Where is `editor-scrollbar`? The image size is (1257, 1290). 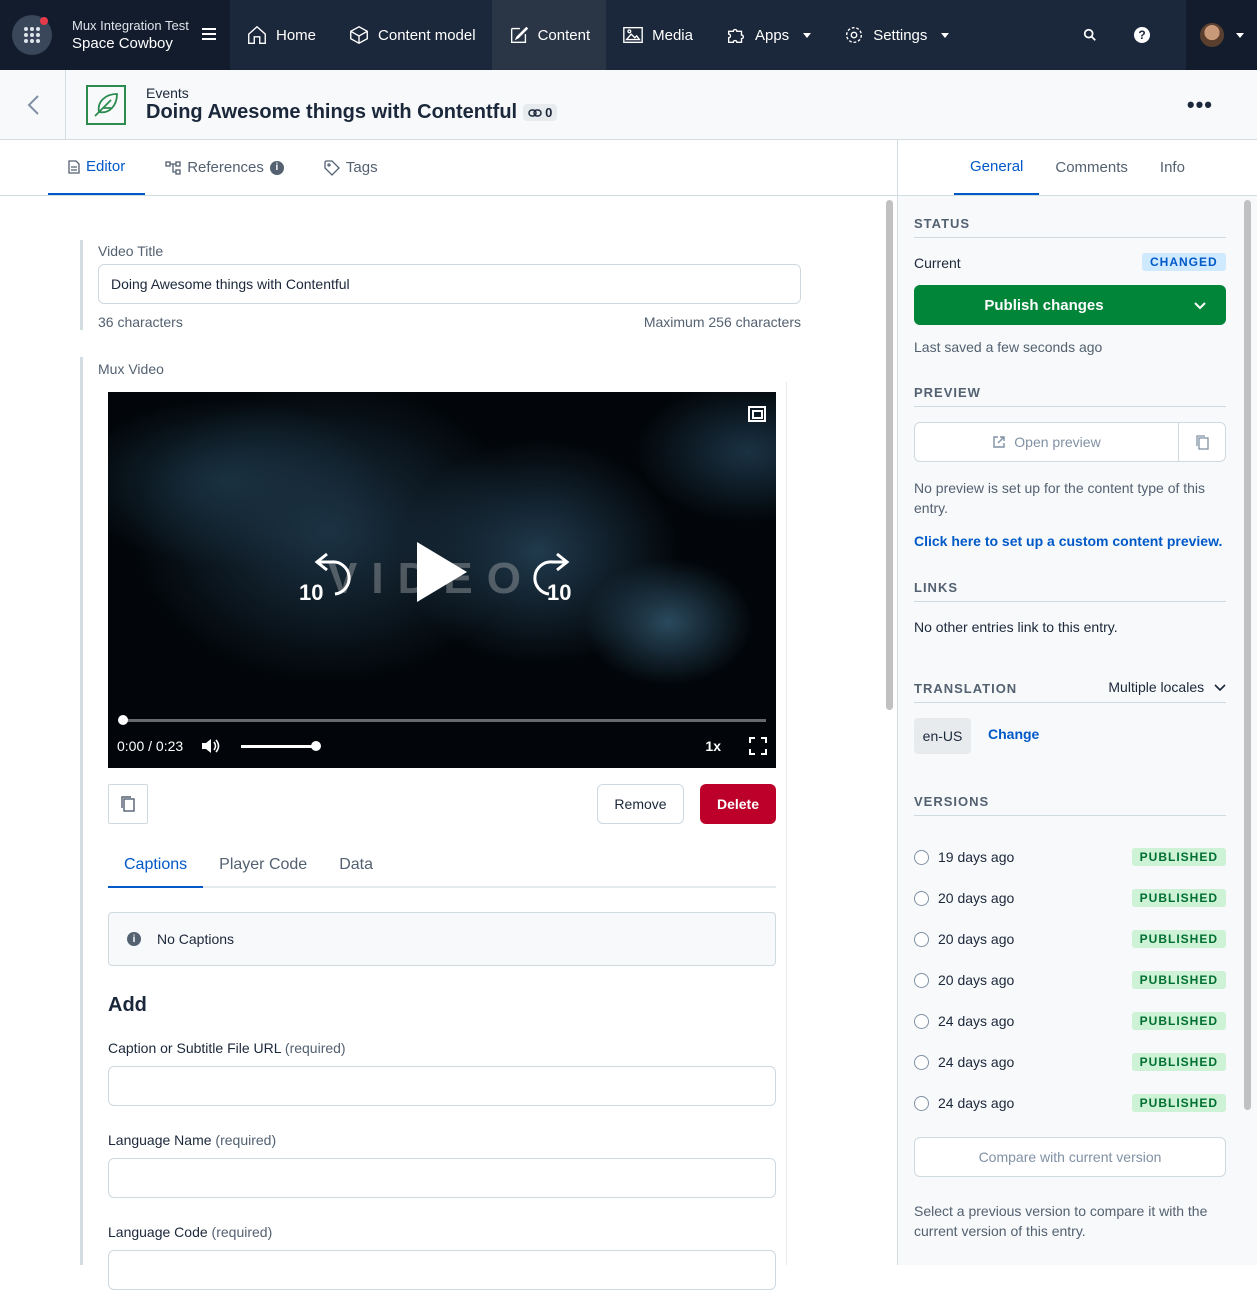
editor-scrollbar is located at coordinates (889, 730).